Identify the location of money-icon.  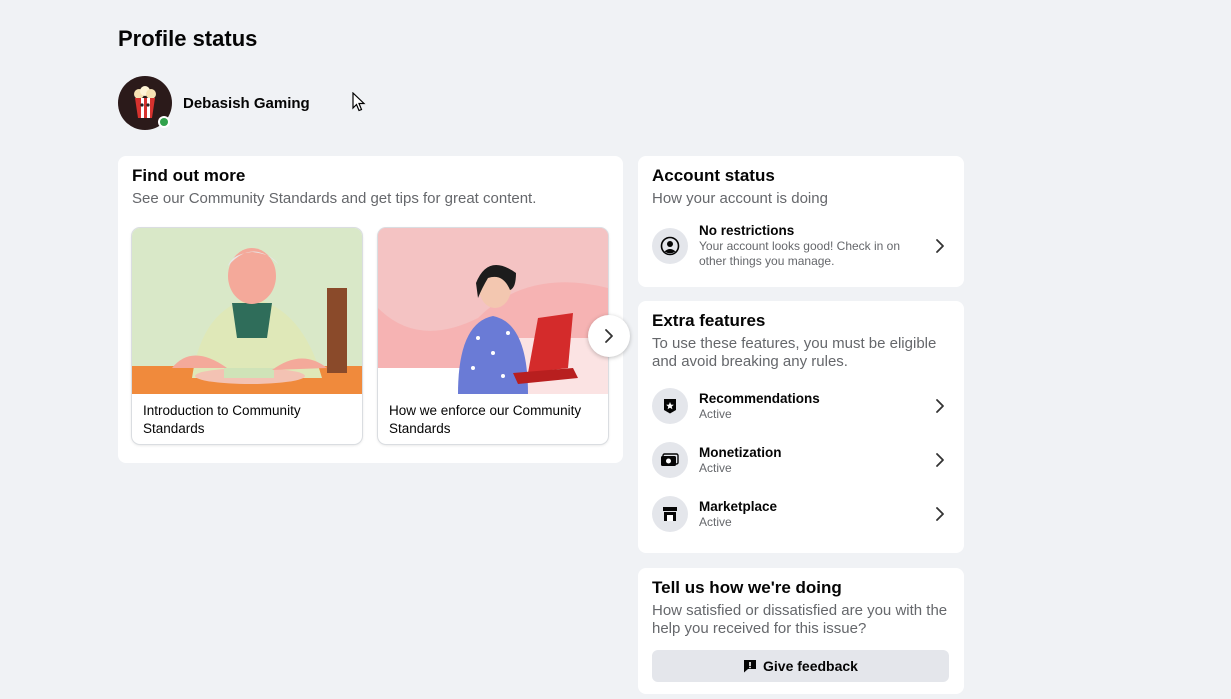
(670, 460).